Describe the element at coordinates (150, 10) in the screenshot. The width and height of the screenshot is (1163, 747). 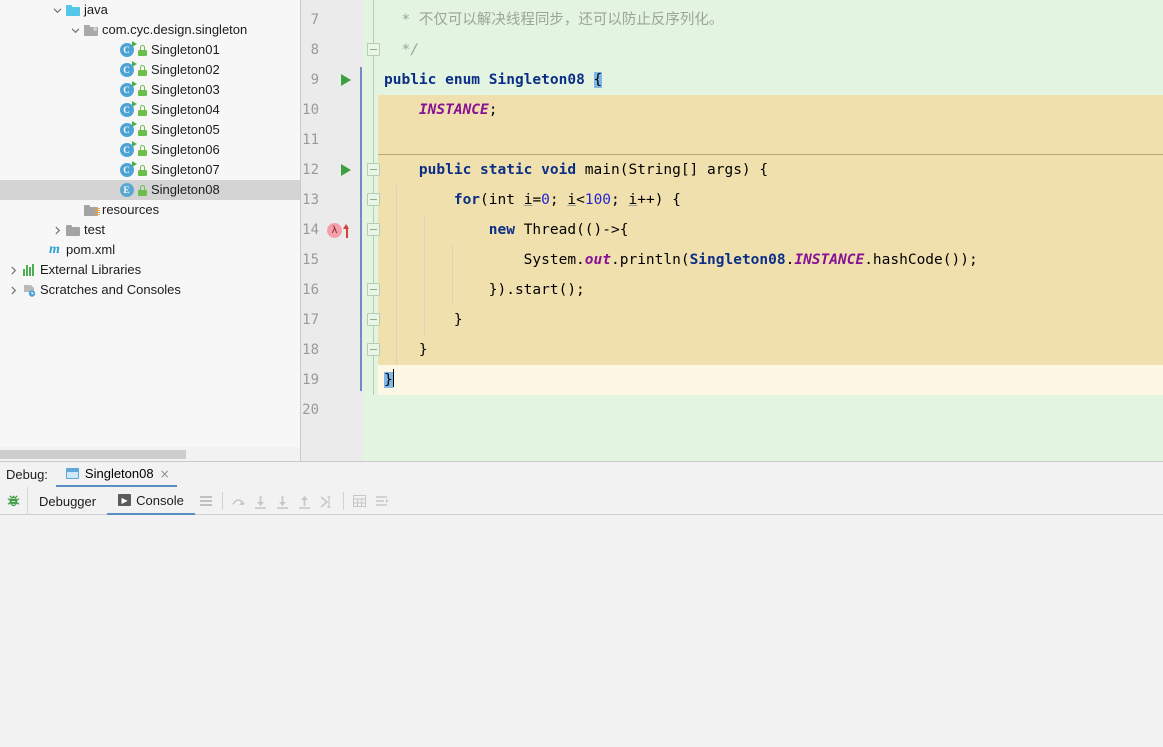
I see `tree-item-java: java` at that location.